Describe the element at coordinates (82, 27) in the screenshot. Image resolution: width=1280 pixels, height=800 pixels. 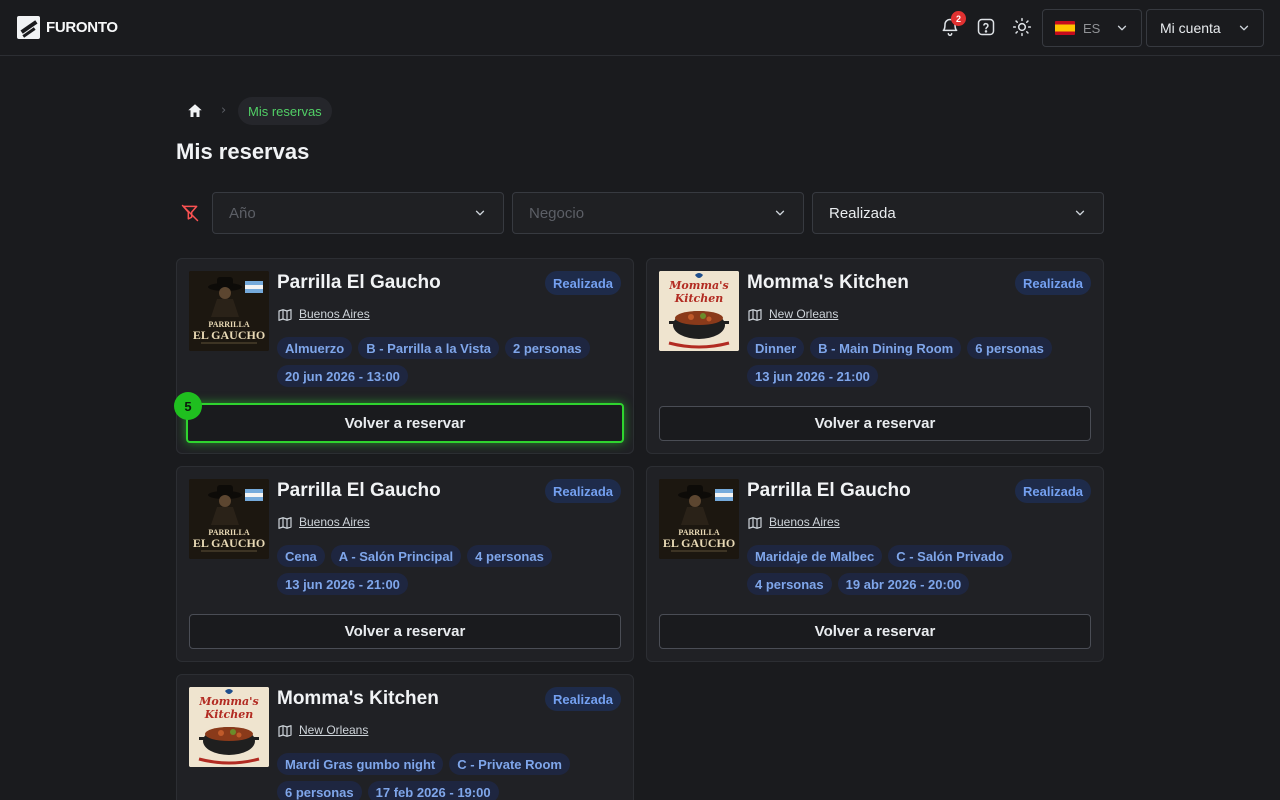
I see `logo-text: FURONTO` at that location.